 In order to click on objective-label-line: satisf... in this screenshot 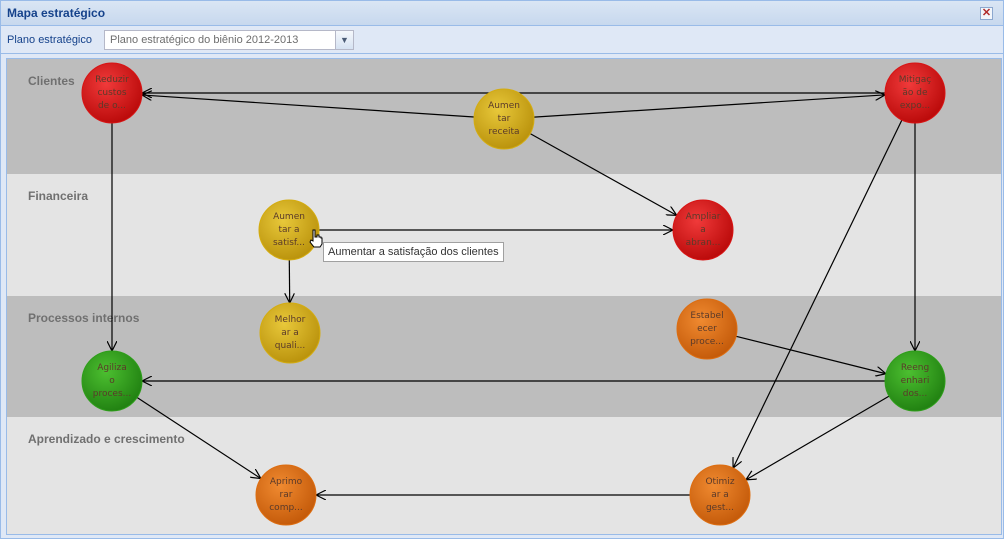, I will do `click(289, 243)`.